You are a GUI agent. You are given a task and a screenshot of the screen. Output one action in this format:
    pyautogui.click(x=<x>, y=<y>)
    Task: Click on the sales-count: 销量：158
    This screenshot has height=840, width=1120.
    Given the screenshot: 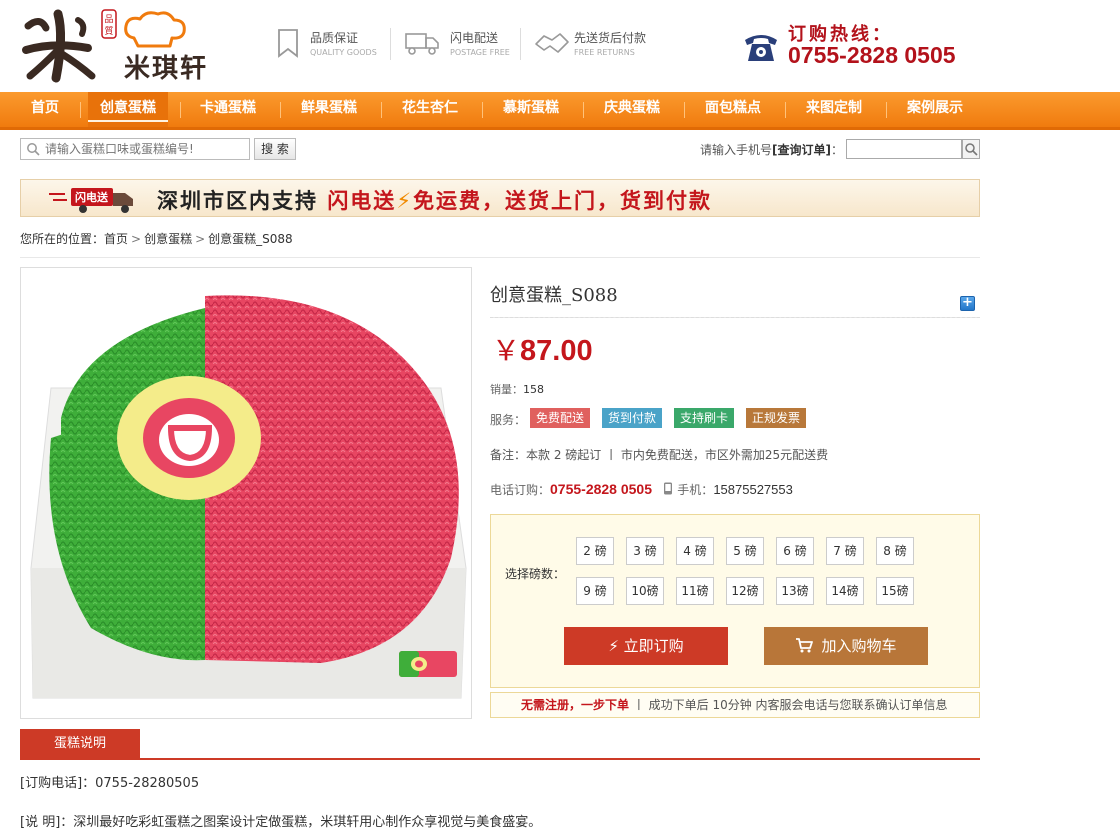 What is the action you would take?
    pyautogui.click(x=517, y=389)
    